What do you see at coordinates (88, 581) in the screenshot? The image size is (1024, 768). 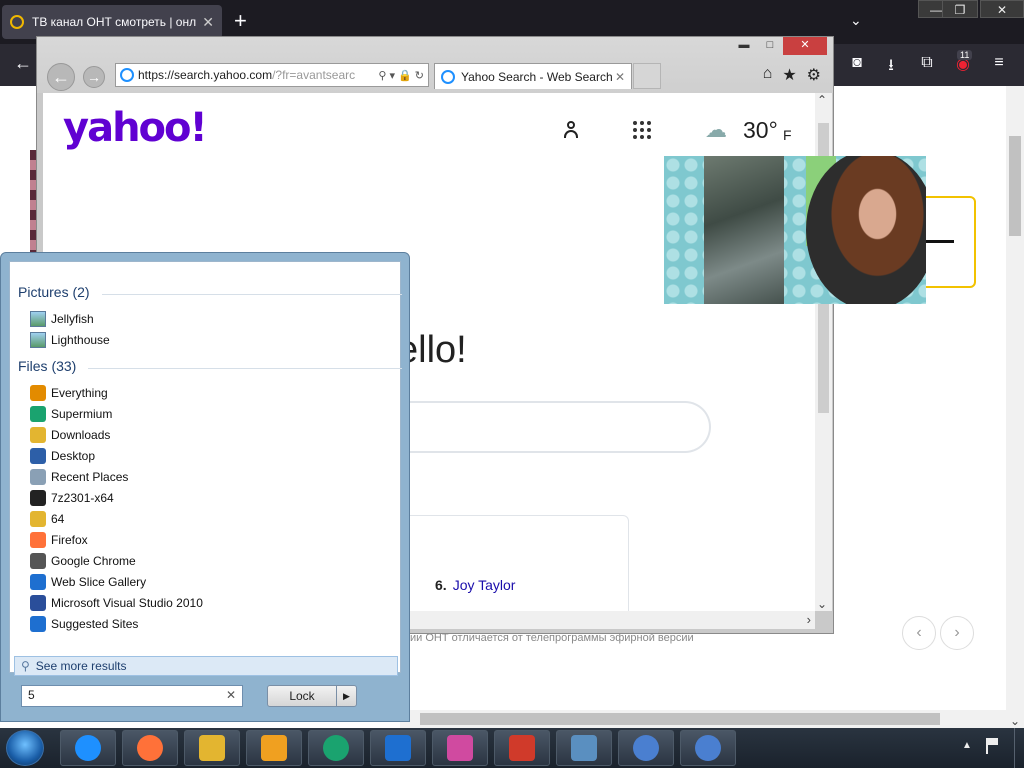 I see `files-item: Web Slice Gallery` at bounding box center [88, 581].